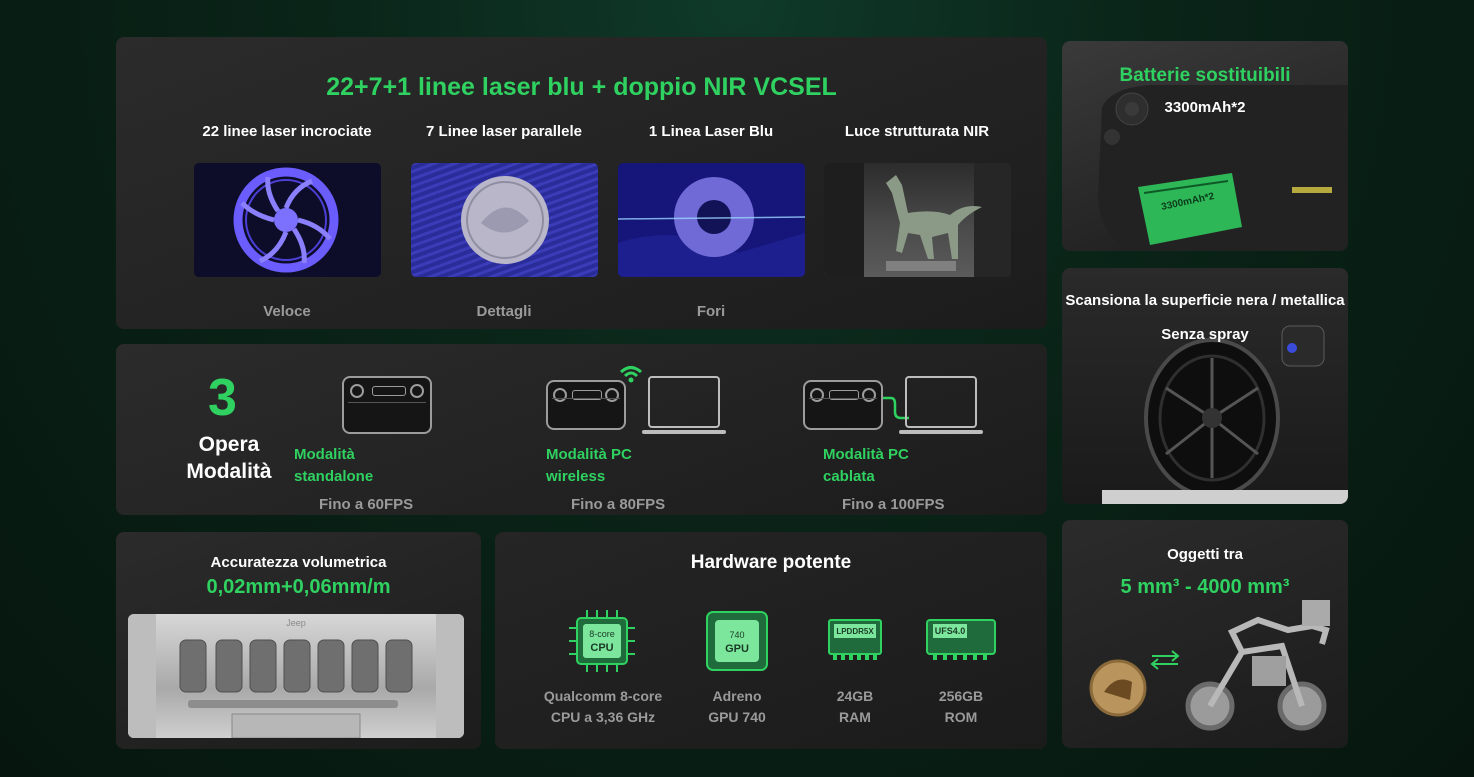 The width and height of the screenshot is (1474, 777). I want to click on laser-column-single: 1 Linea Laser Blu Fori, so click(711, 221).